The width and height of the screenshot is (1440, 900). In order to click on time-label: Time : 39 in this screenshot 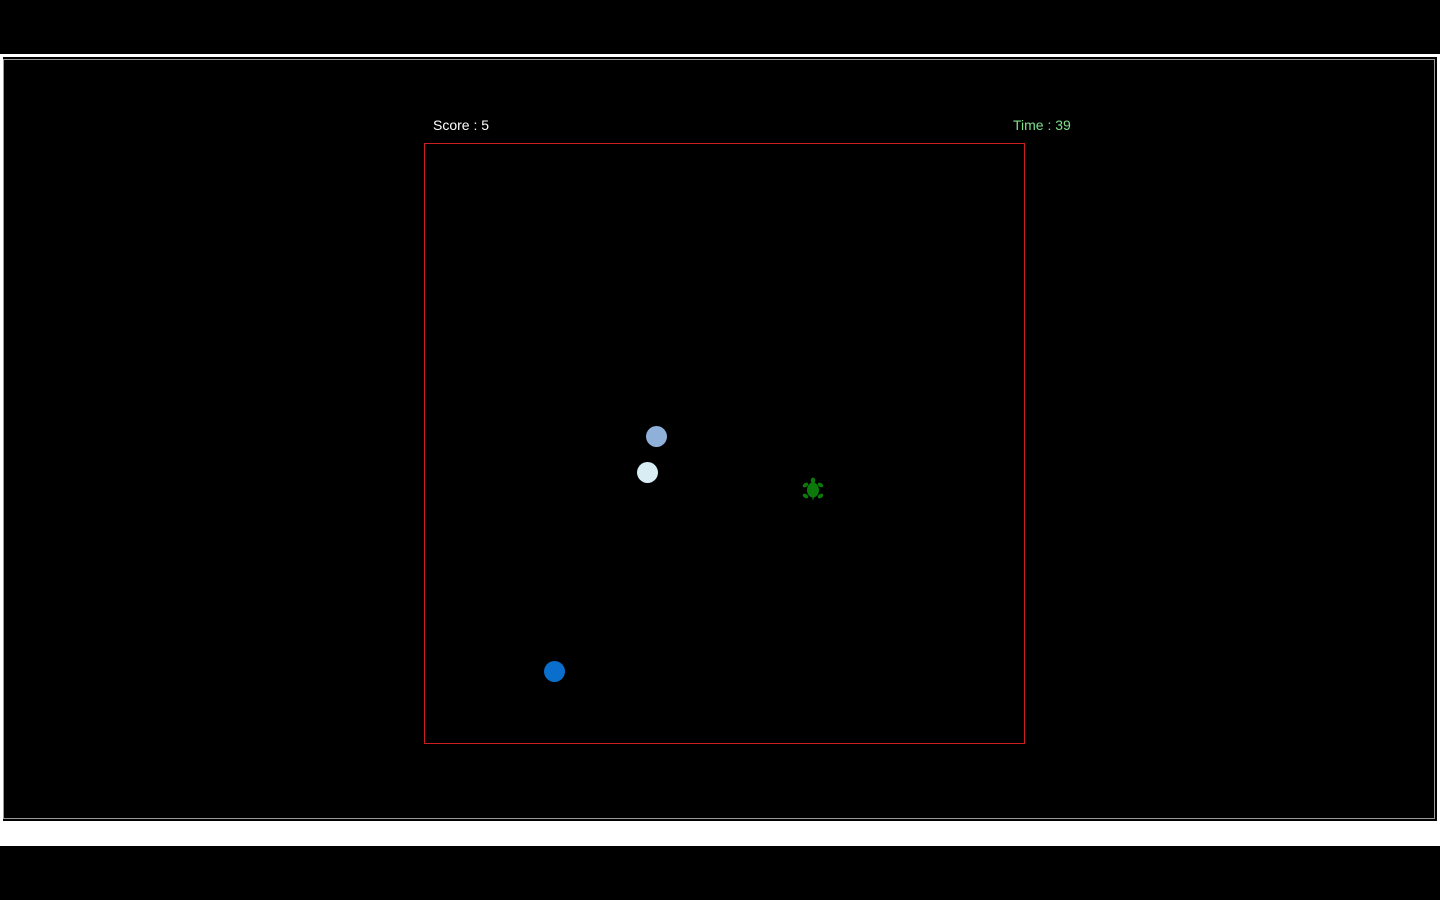, I will do `click(1042, 125)`.